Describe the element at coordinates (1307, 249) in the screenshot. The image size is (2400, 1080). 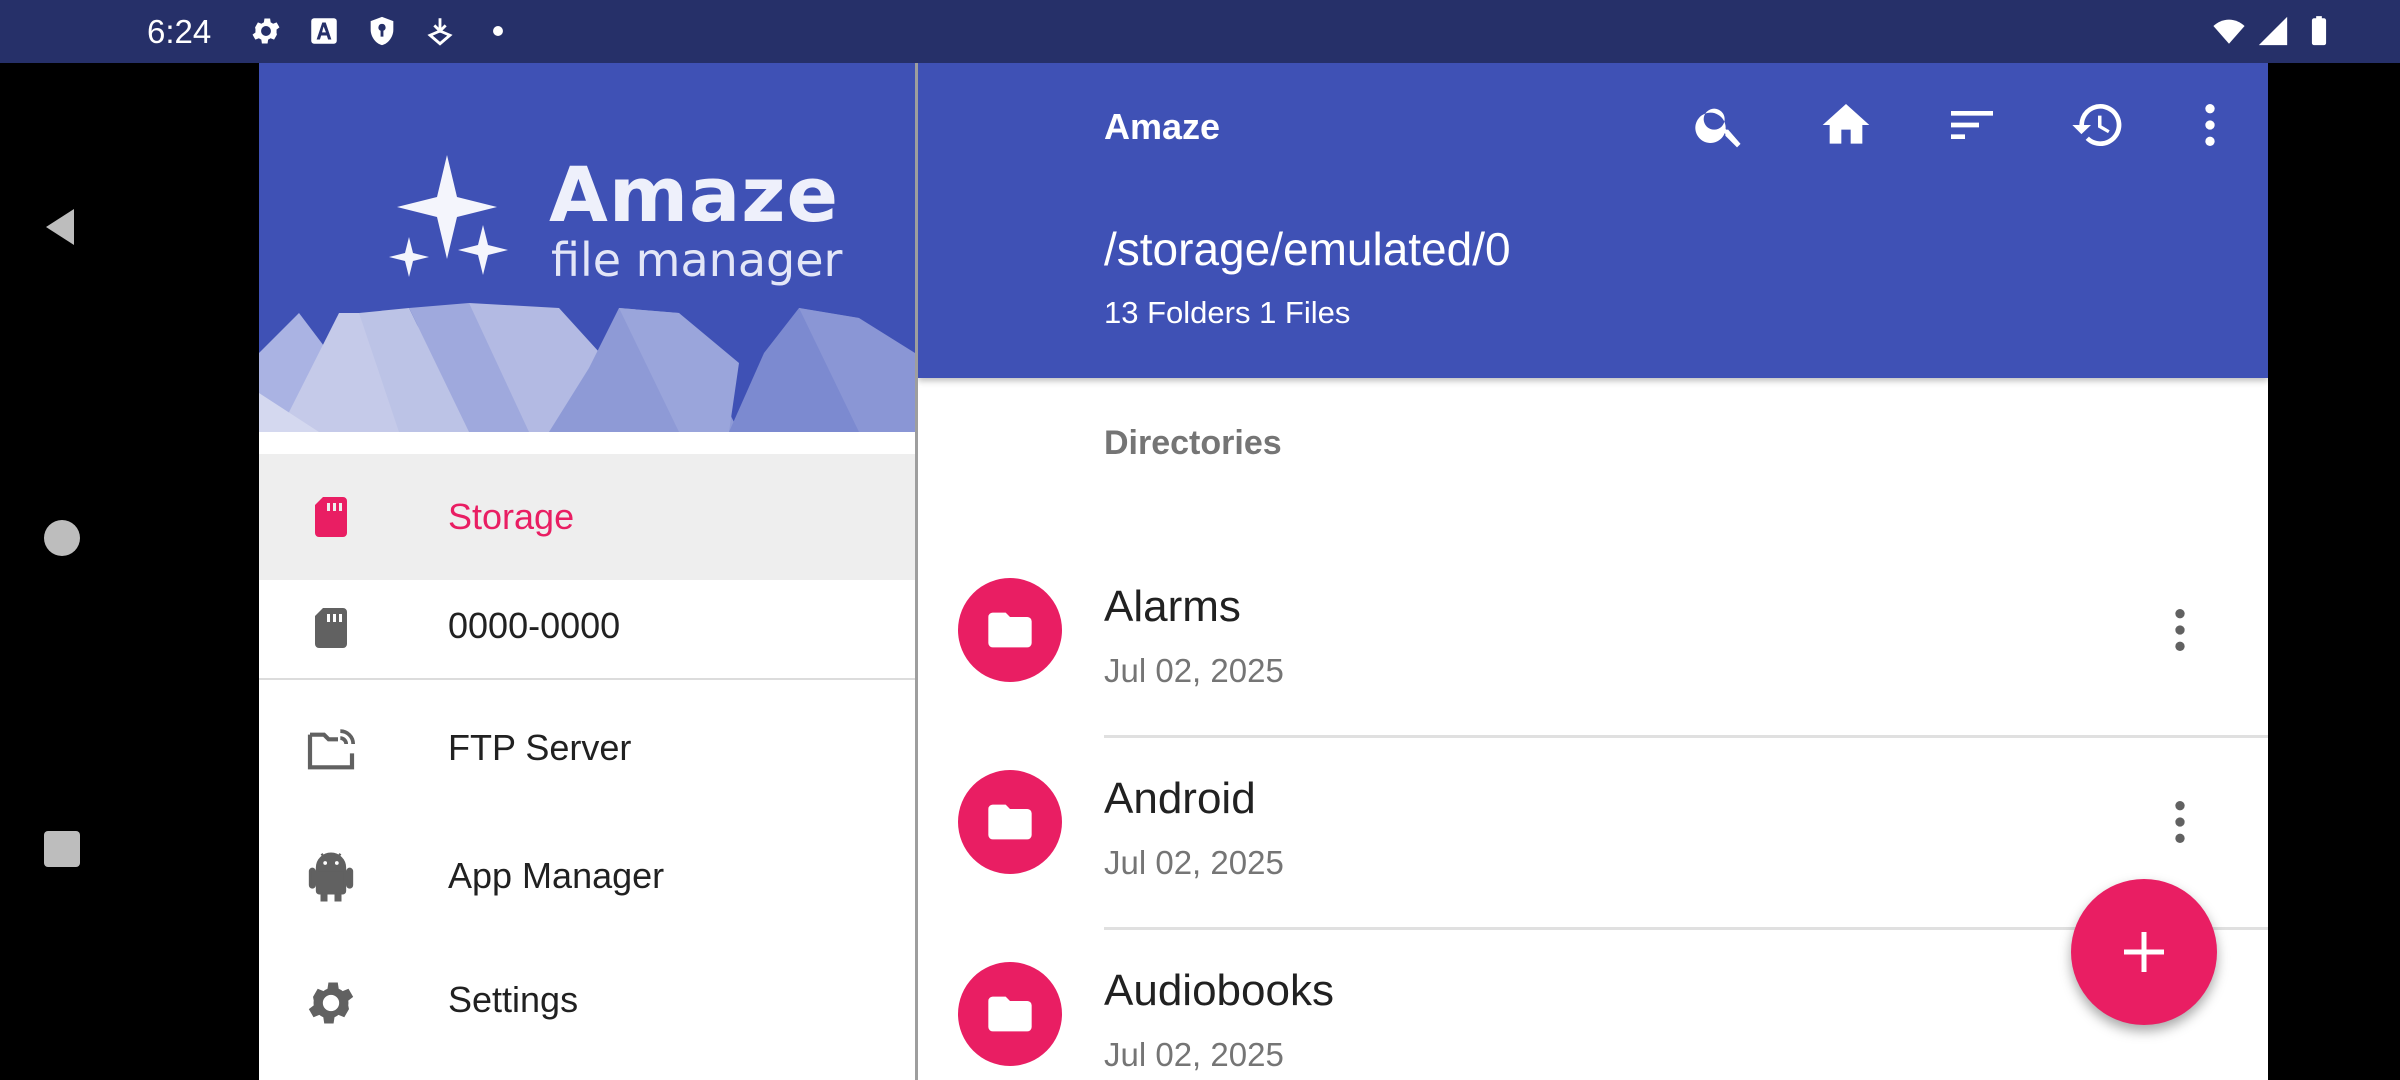
I see `current-path: /storage/emulated/0` at that location.